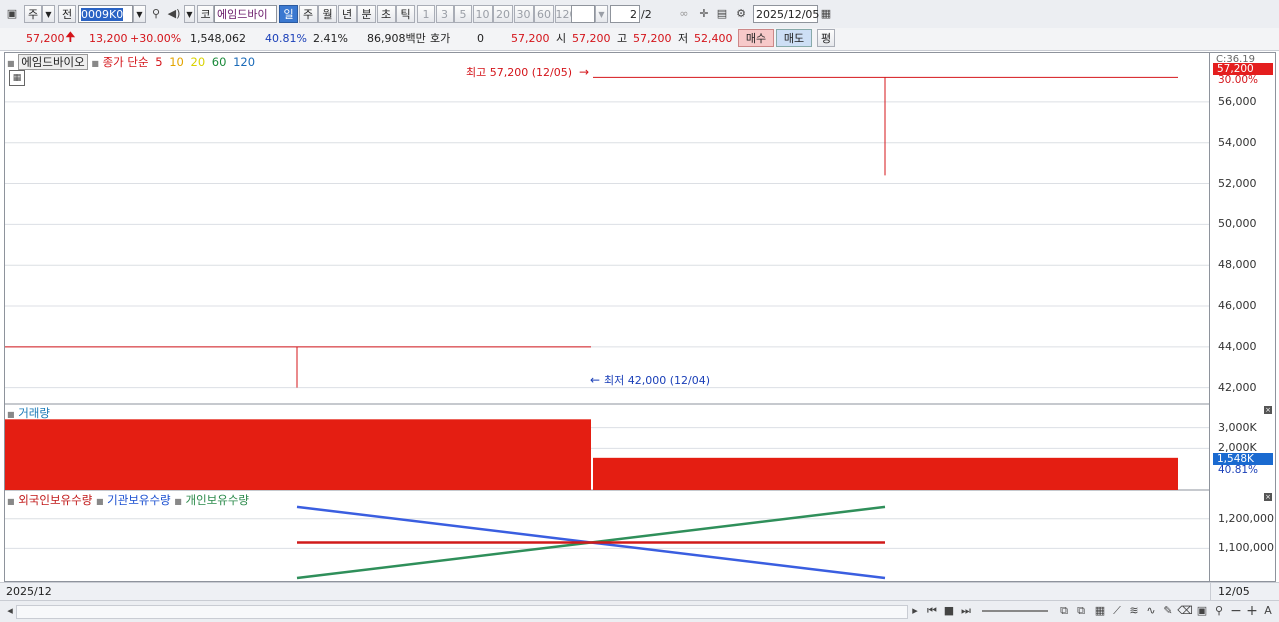 Image resolution: width=1279 pixels, height=622 pixels. I want to click on price-tick-label: 44,000, so click(1237, 346).